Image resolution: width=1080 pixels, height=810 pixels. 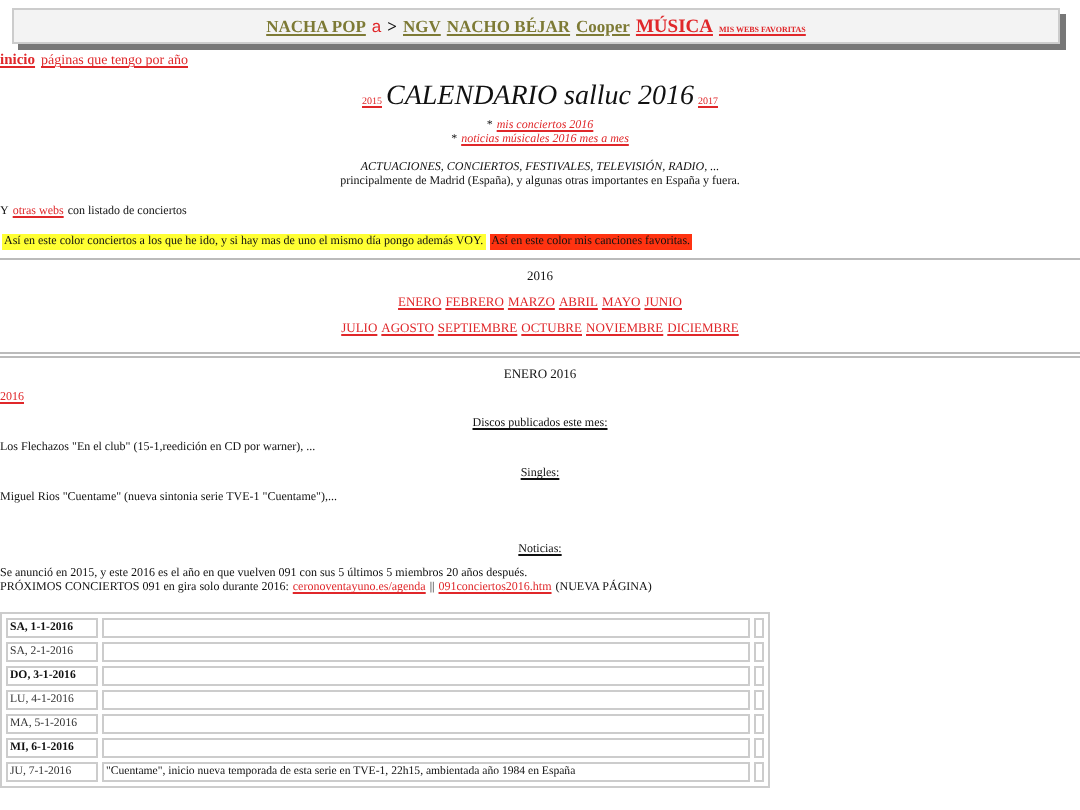 What do you see at coordinates (422, 26) in the screenshot?
I see `nav-link: NGV` at bounding box center [422, 26].